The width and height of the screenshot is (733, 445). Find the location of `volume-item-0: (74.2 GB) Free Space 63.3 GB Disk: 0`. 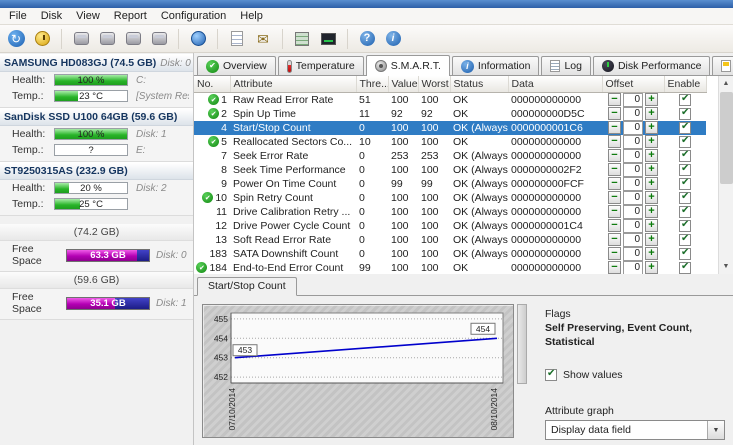

volume-item-0: (74.2 GB) Free Space 63.3 GB Disk: 0 is located at coordinates (96, 248).